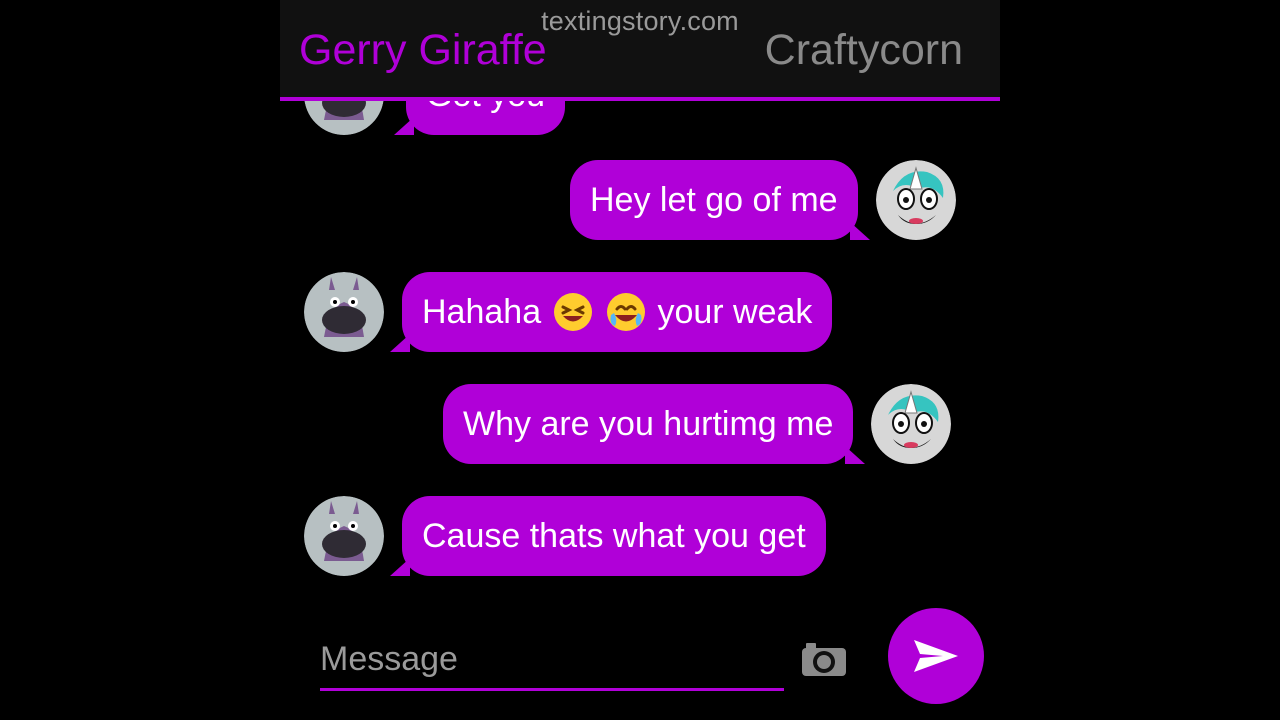 The width and height of the screenshot is (1280, 720). I want to click on message-text: your weak, so click(735, 312).